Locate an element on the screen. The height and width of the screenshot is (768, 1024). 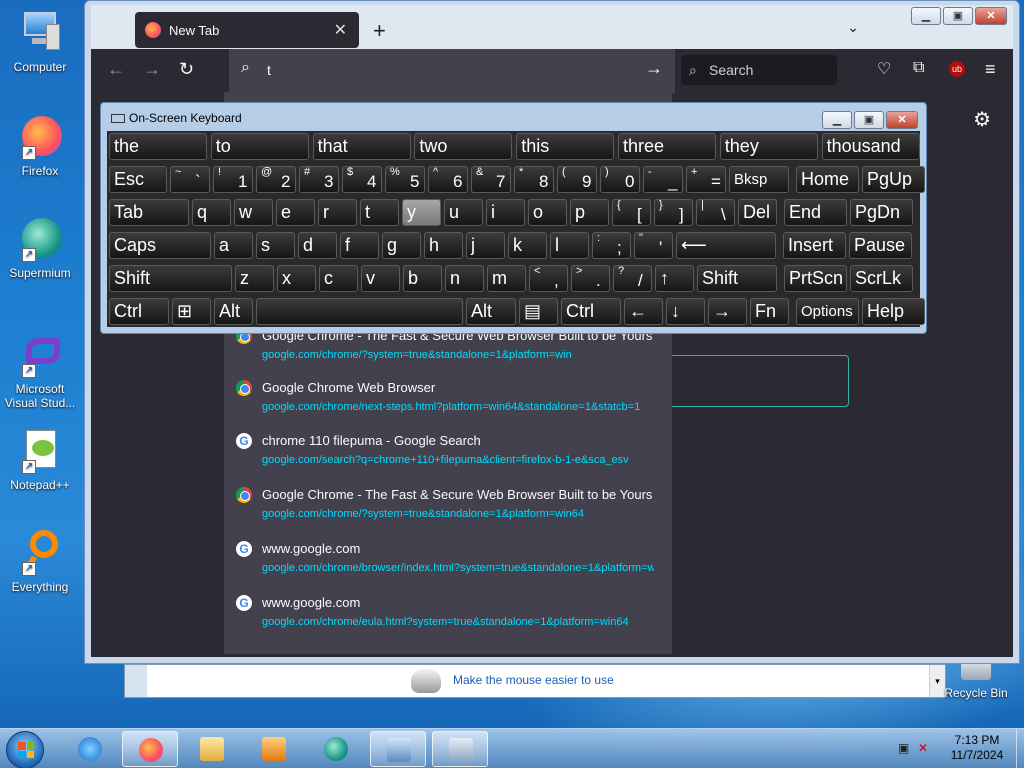
key-': " ' is located at coordinates (653, 245).